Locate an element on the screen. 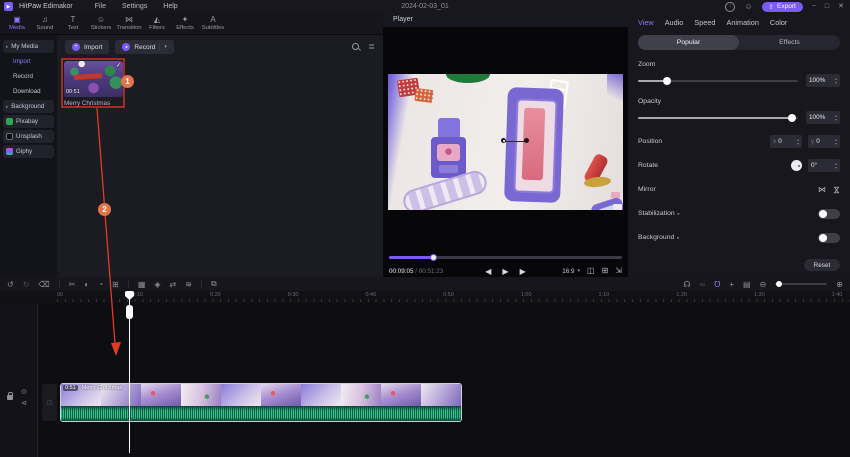 The height and width of the screenshot is (457, 850). align-button: + is located at coordinates (731, 284).